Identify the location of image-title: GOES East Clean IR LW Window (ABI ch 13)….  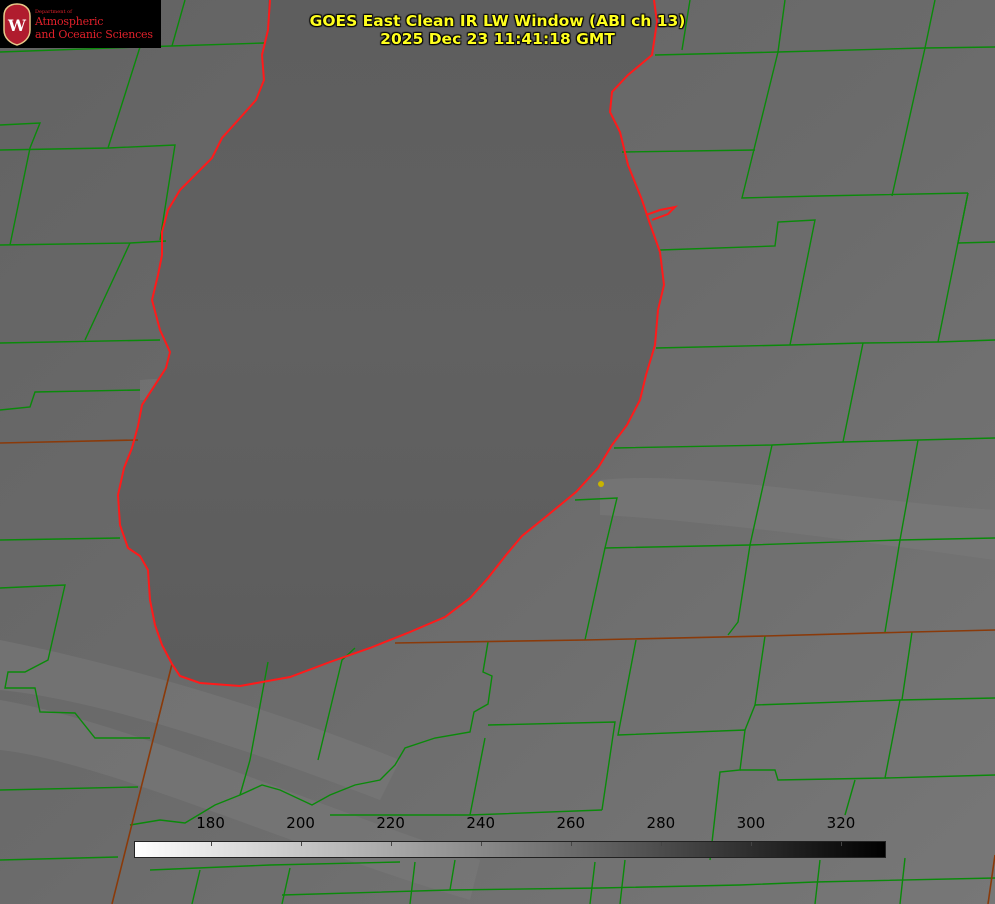
(497, 30).